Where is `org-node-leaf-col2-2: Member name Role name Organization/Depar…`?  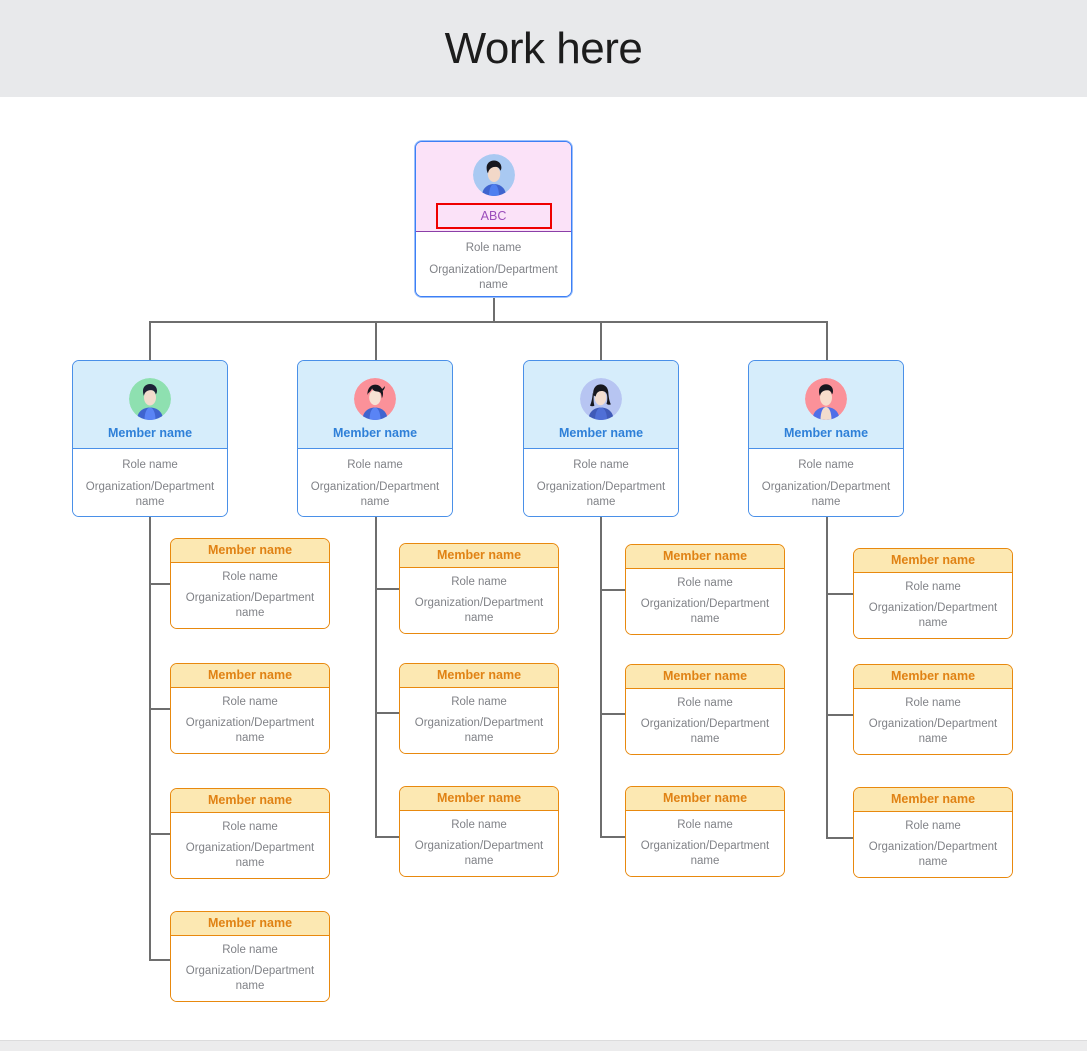 org-node-leaf-col2-2: Member name Role name Organization/Depar… is located at coordinates (479, 708).